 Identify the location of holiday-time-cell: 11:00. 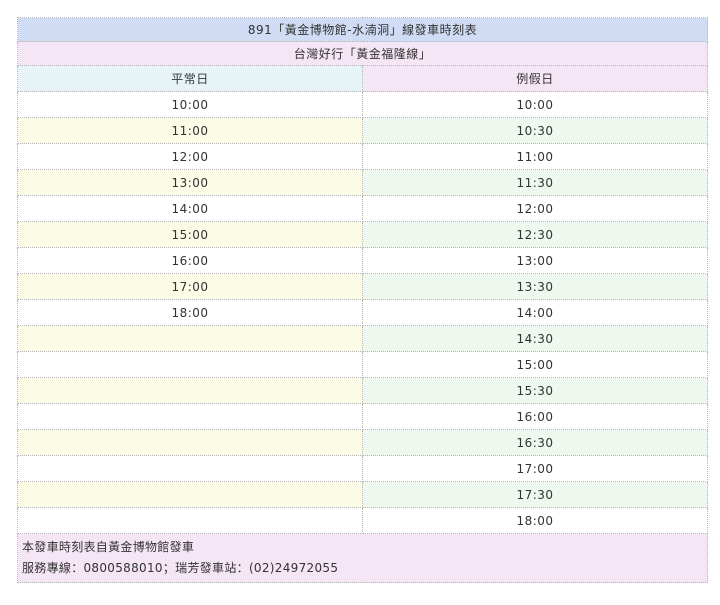
(535, 156).